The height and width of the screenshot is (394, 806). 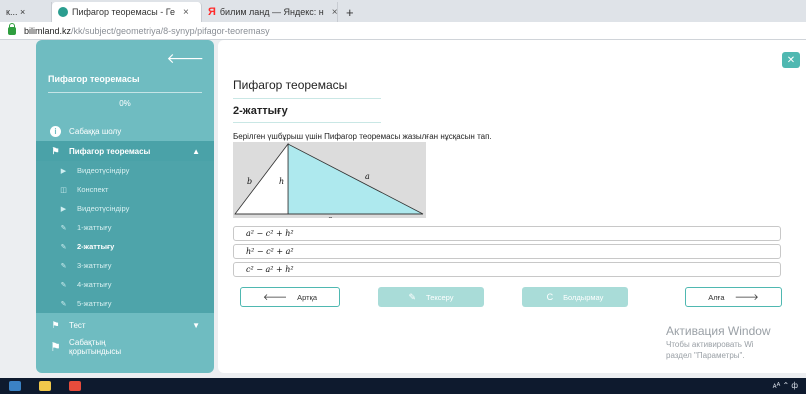 I want to click on triangle-figure: b h a c, so click(x=329, y=182).